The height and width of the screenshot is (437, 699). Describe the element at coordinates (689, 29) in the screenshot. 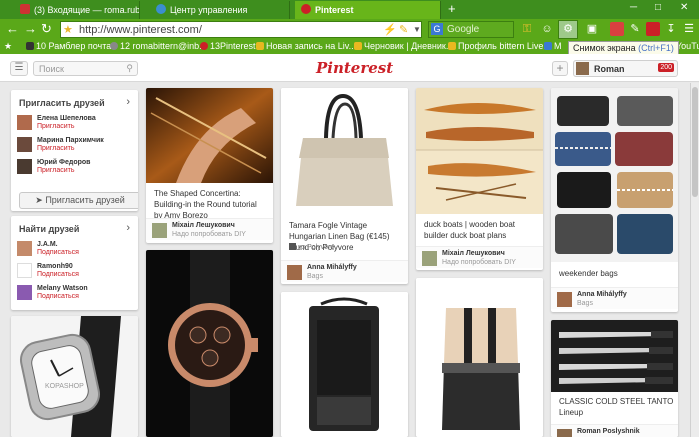

I see `menu-icon: ☰` at that location.